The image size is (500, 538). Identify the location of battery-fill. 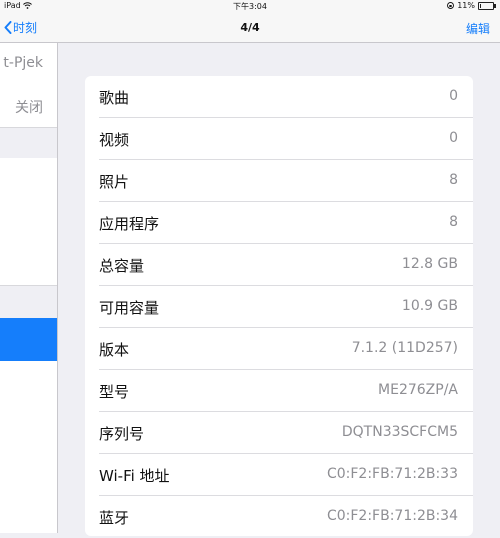
(480, 5).